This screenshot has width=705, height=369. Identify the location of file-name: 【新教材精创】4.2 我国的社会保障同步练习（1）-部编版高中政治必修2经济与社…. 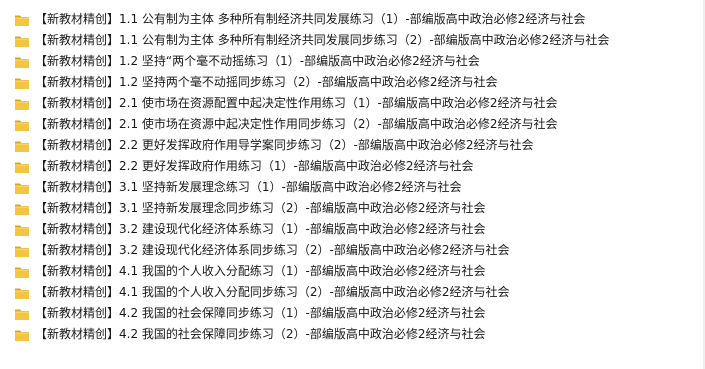
(260, 313).